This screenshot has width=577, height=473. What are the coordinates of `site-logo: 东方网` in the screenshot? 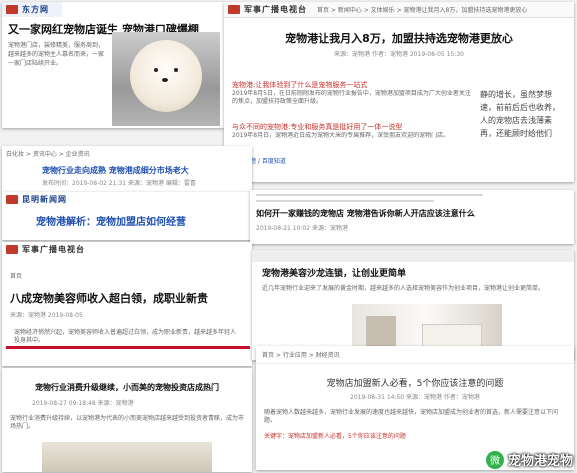 It's located at (32, 9).